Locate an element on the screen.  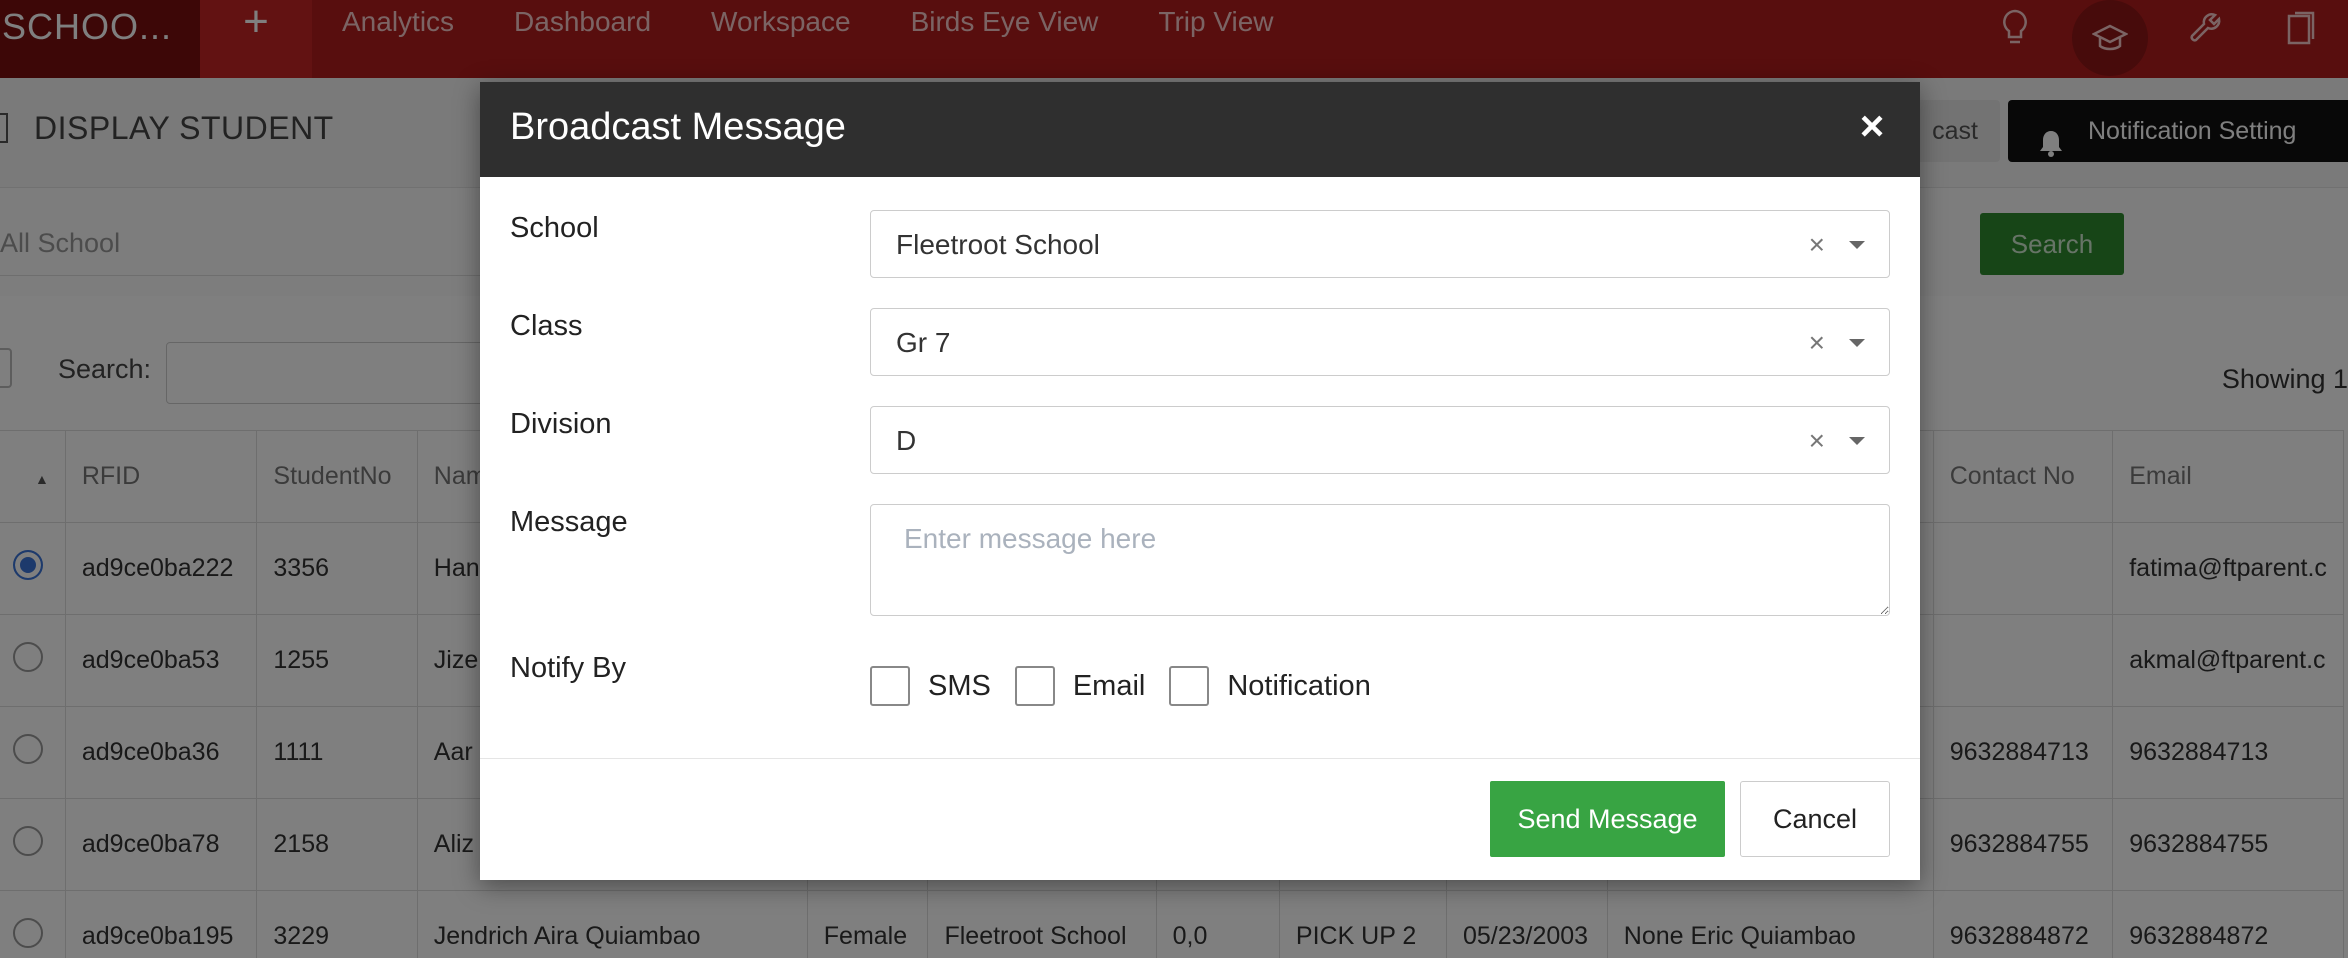
message-textarea is located at coordinates (1380, 560).